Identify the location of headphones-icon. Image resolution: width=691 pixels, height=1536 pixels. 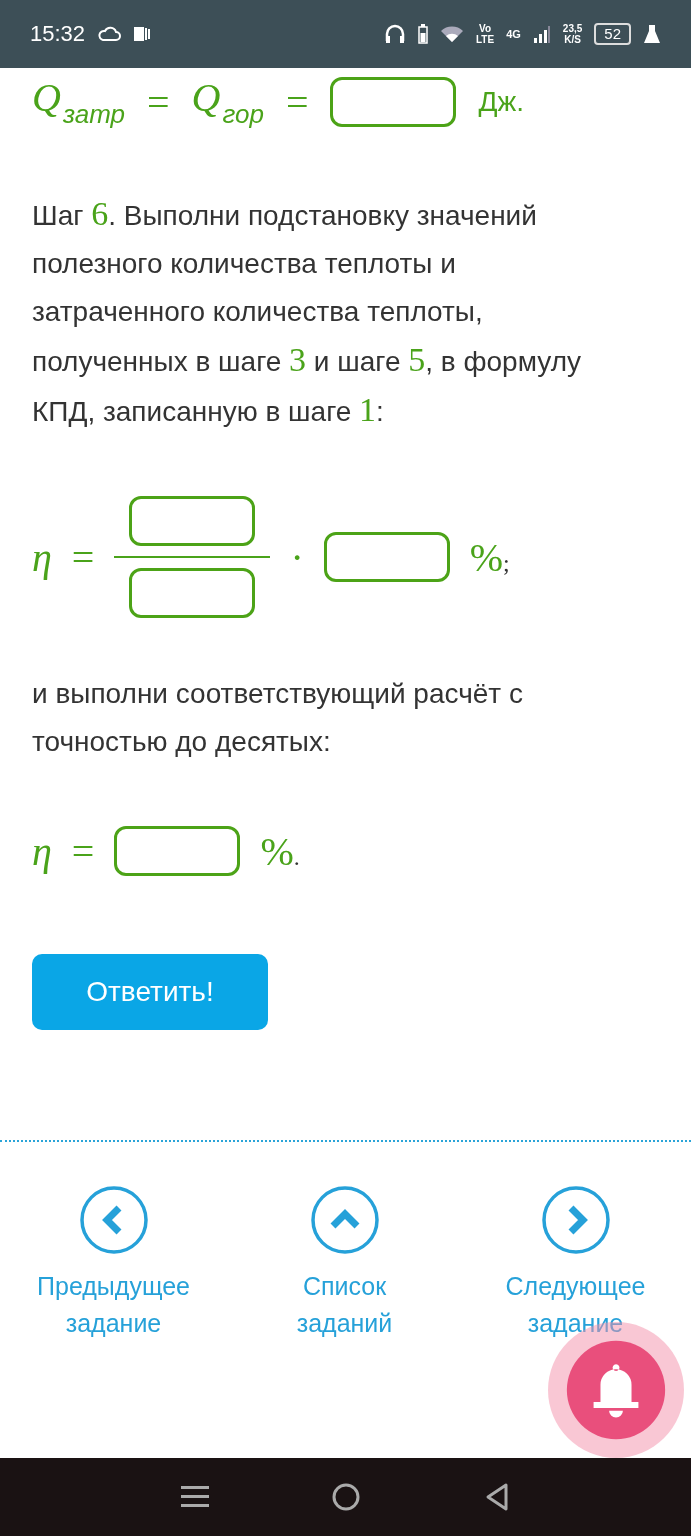
(395, 34).